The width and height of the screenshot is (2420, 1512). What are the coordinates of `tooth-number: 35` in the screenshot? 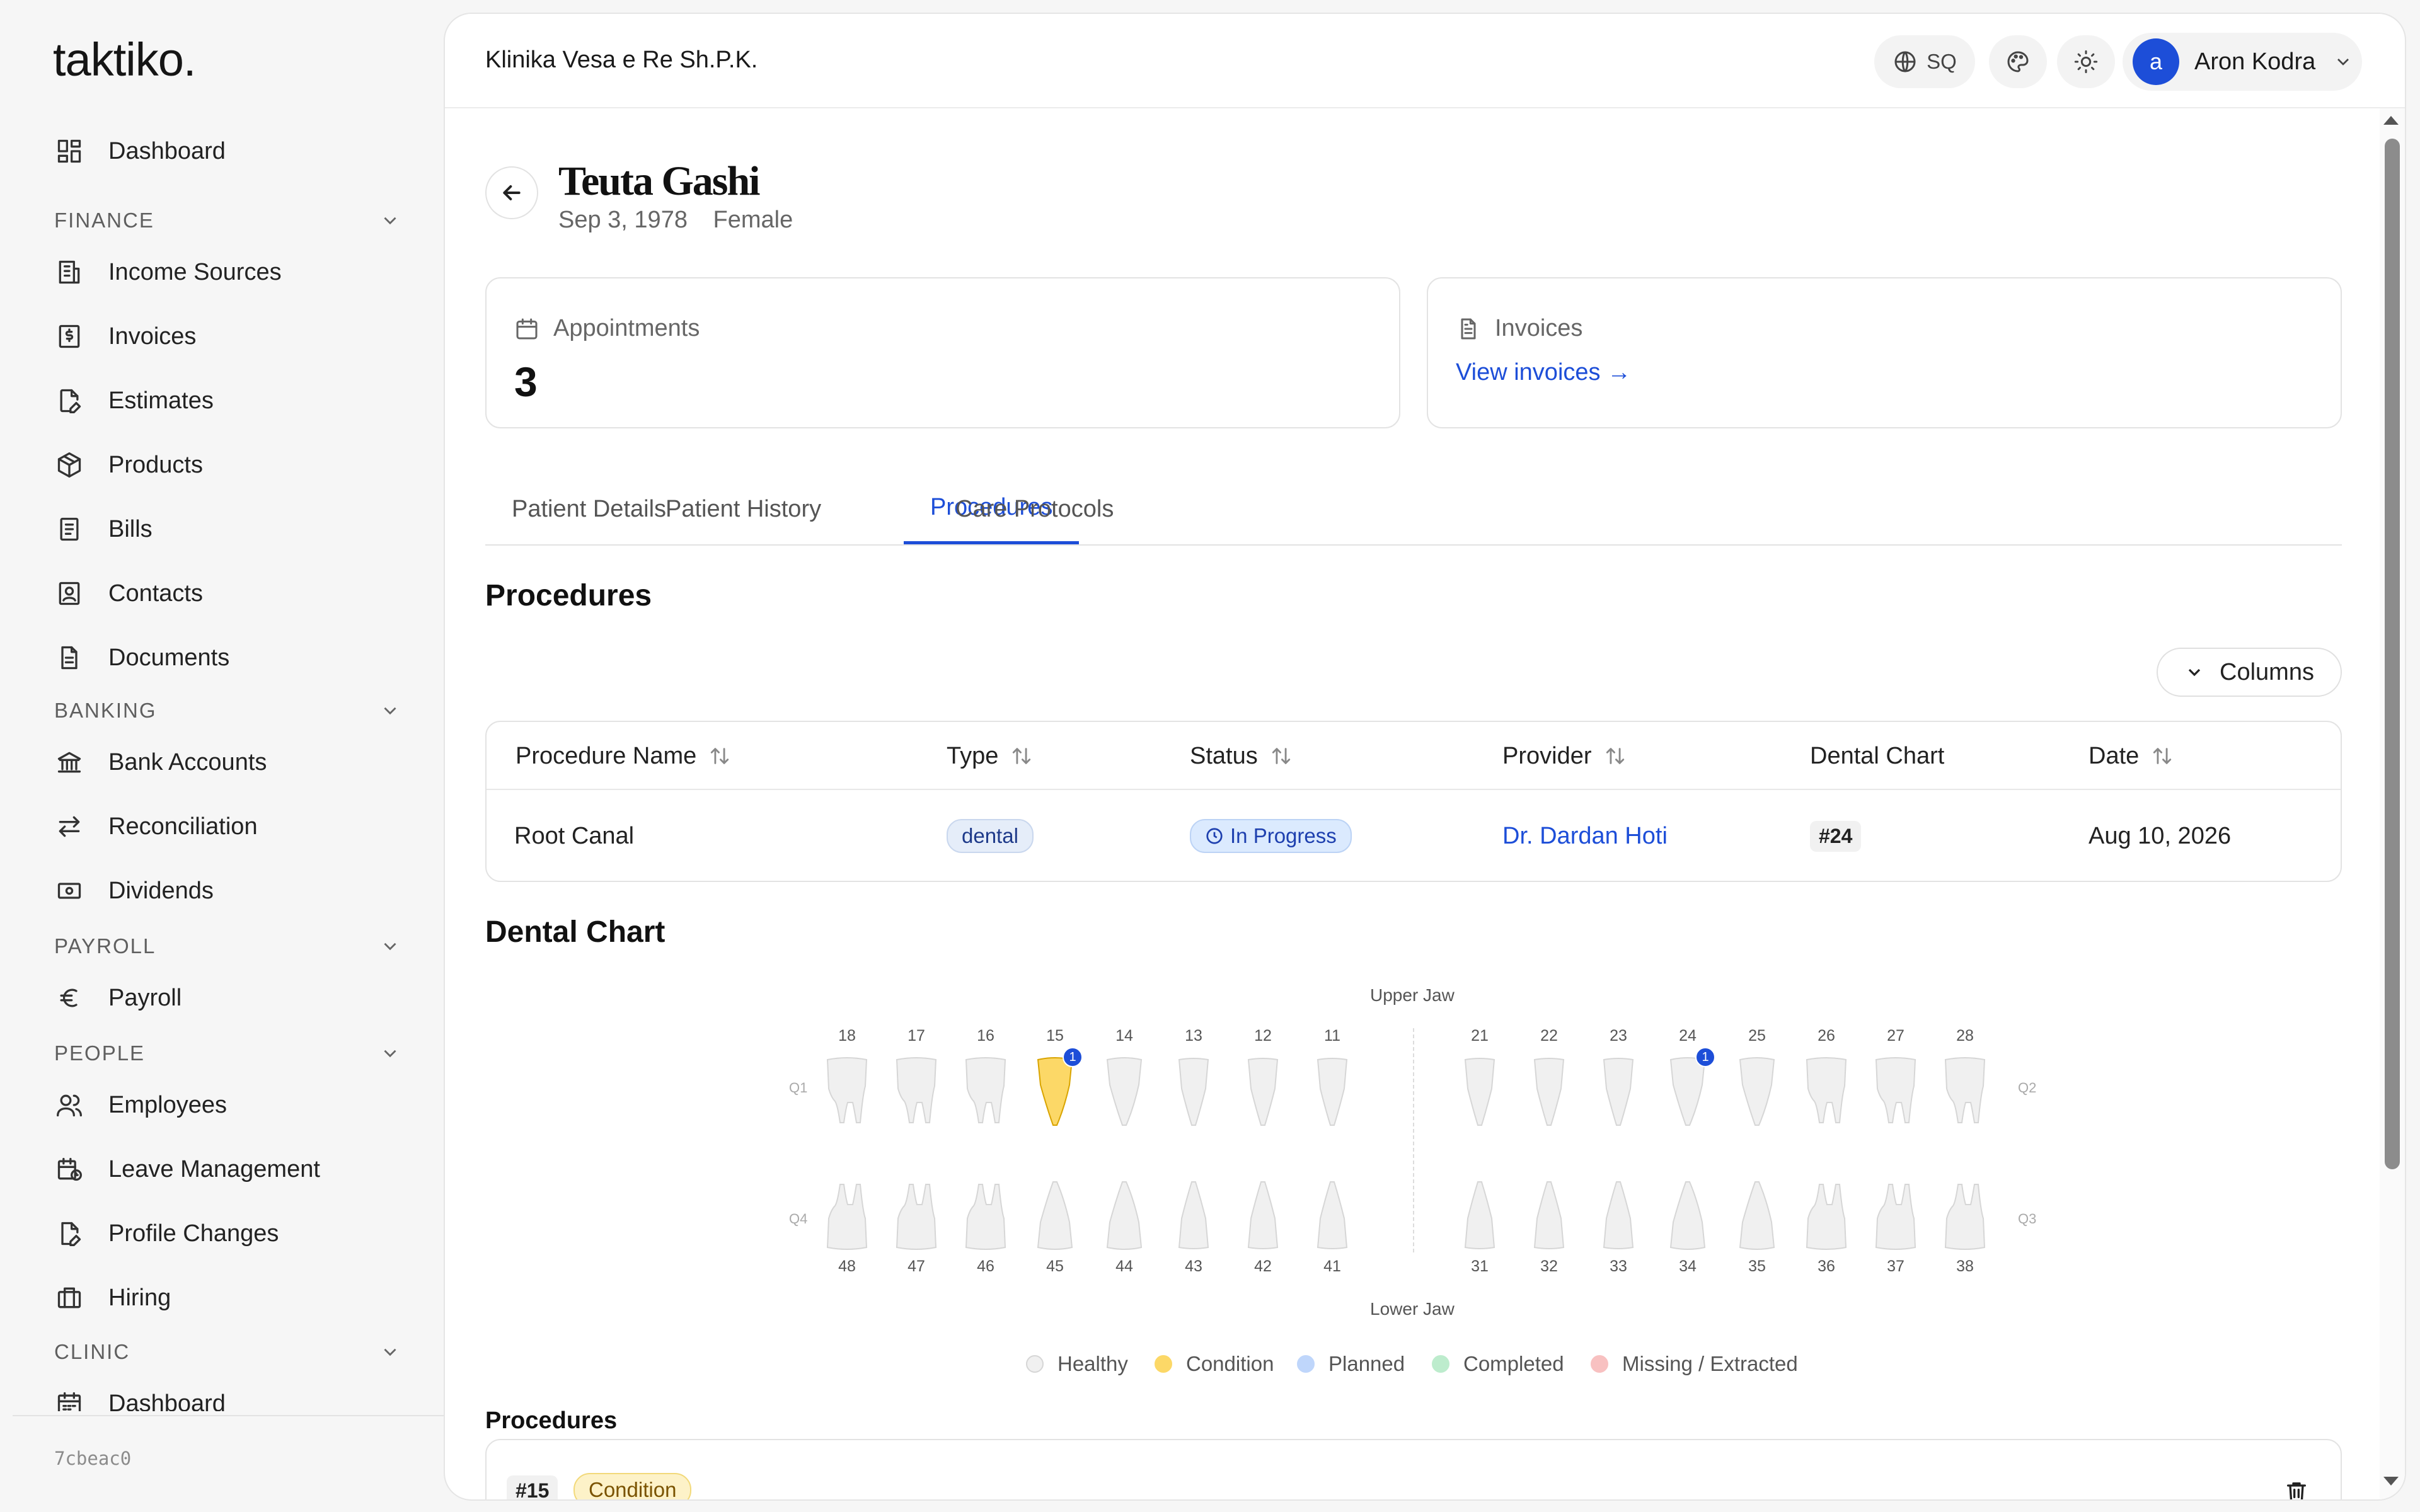 It's located at (1757, 1266).